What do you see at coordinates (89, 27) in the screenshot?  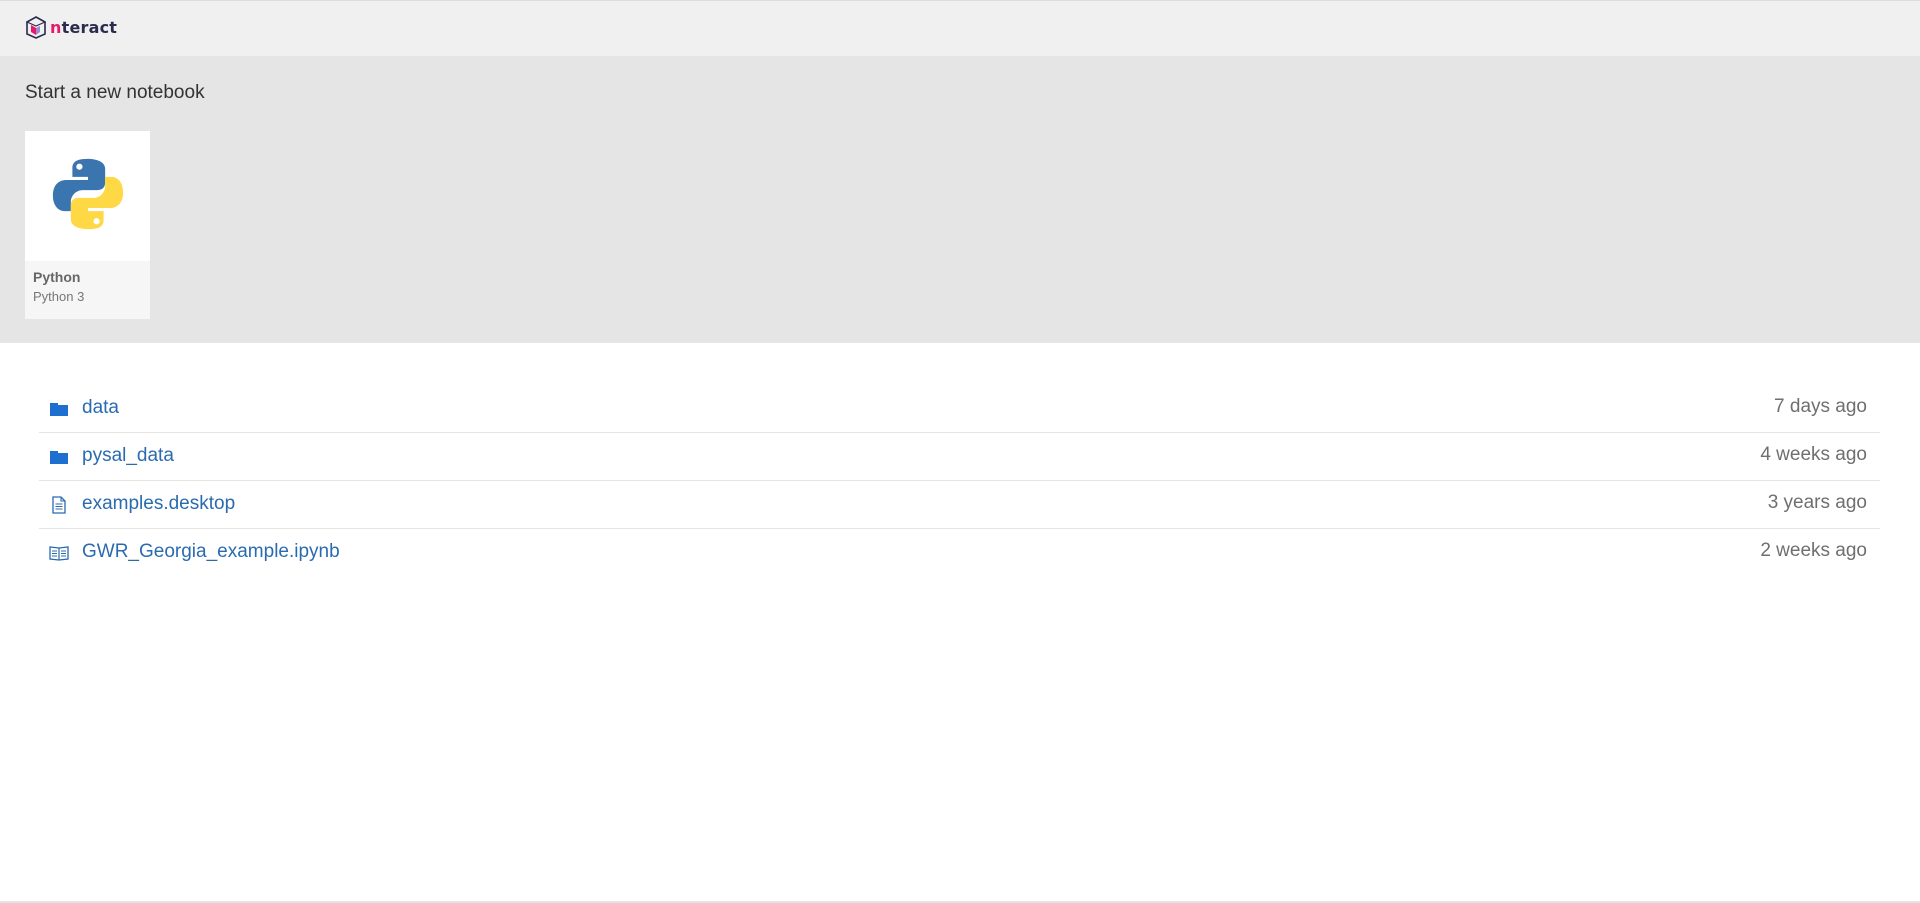 I see `logo-text-rest: teract` at bounding box center [89, 27].